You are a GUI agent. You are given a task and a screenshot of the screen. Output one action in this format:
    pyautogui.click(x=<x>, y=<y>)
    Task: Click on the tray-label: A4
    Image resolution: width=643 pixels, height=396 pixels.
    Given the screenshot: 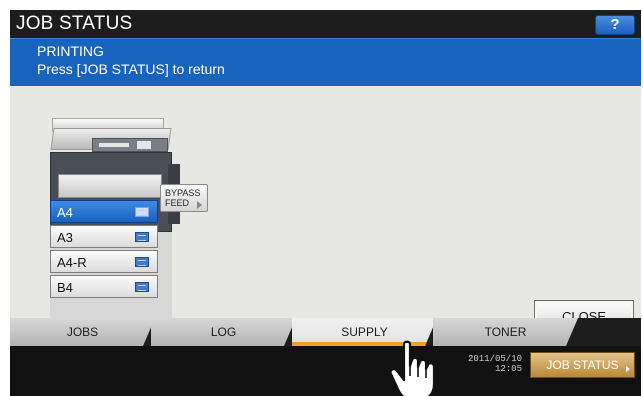 What is the action you would take?
    pyautogui.click(x=65, y=212)
    